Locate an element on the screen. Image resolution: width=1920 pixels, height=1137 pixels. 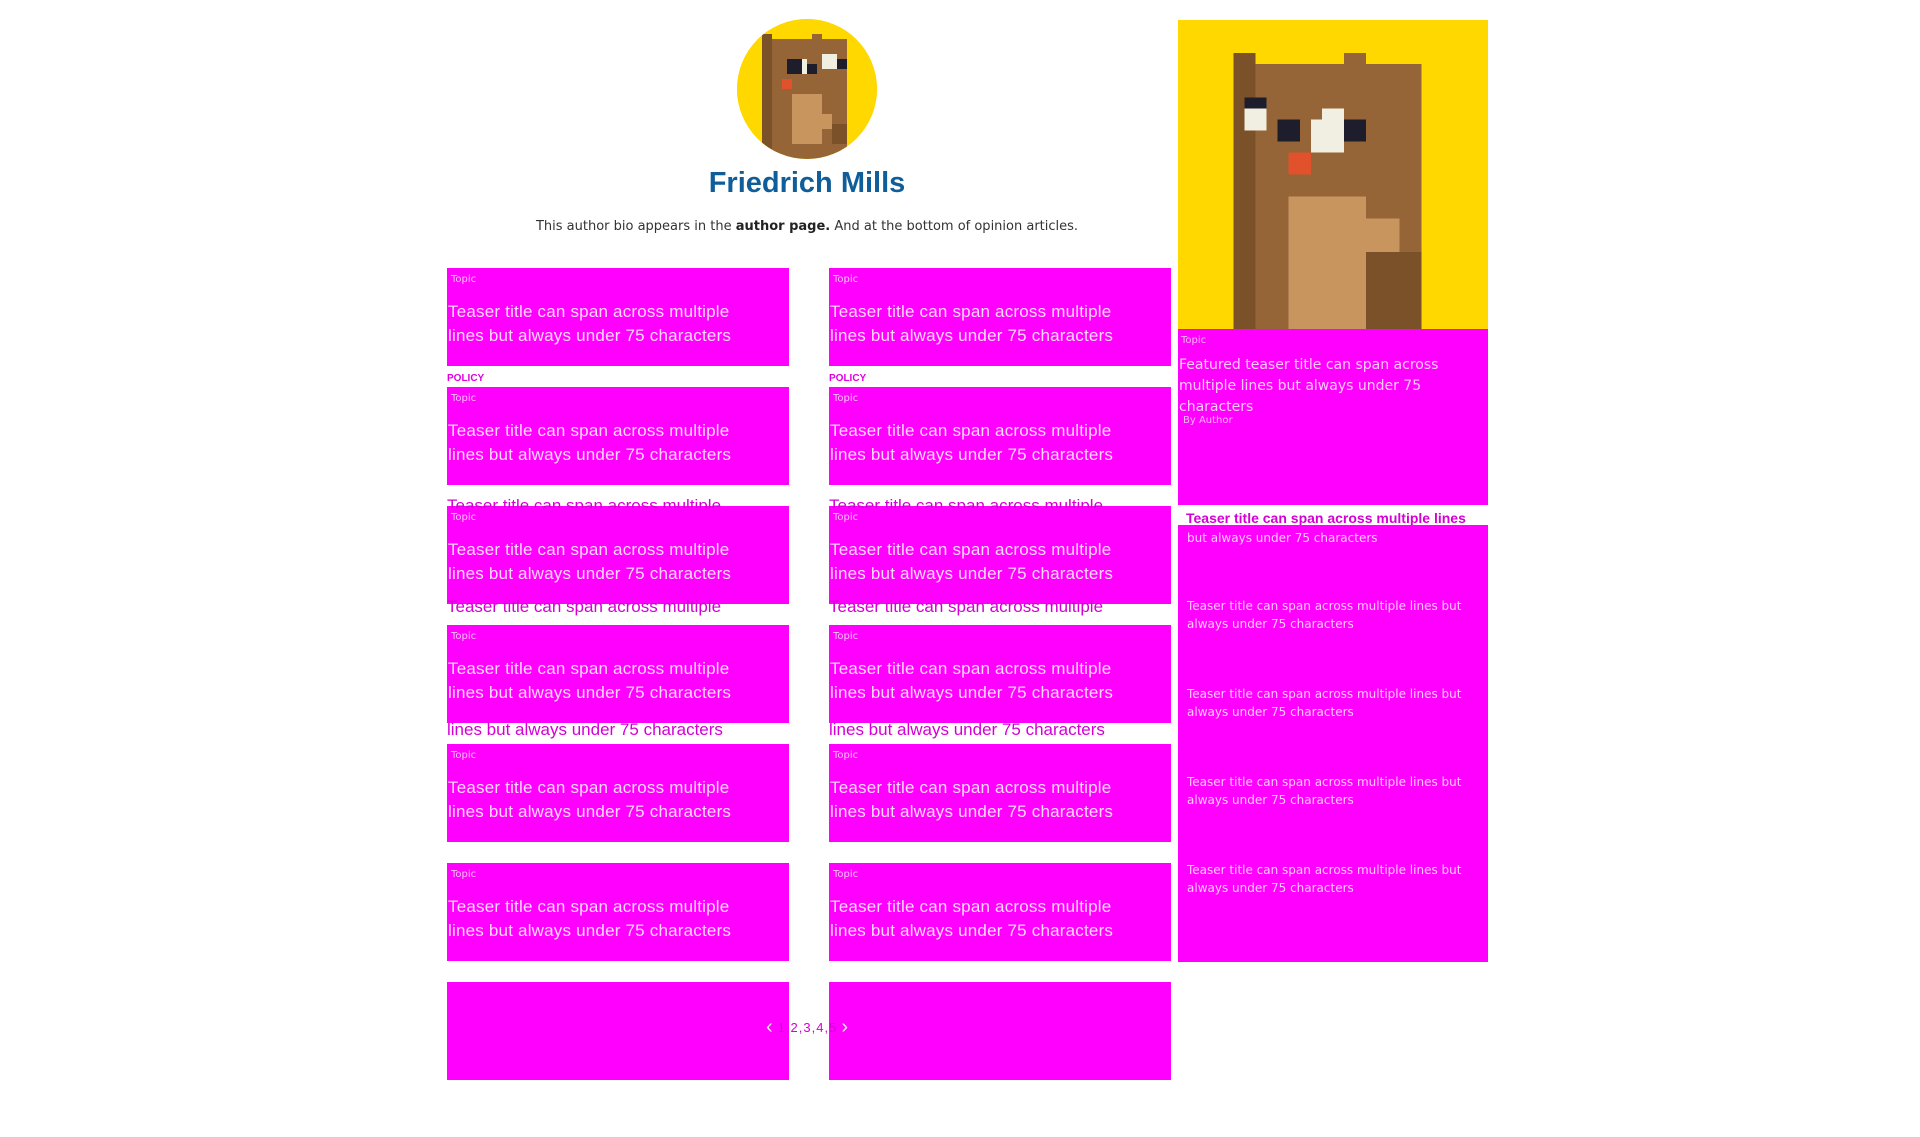
sidebar-list-item: but always under 75 characters is located at coordinates (1334, 538).